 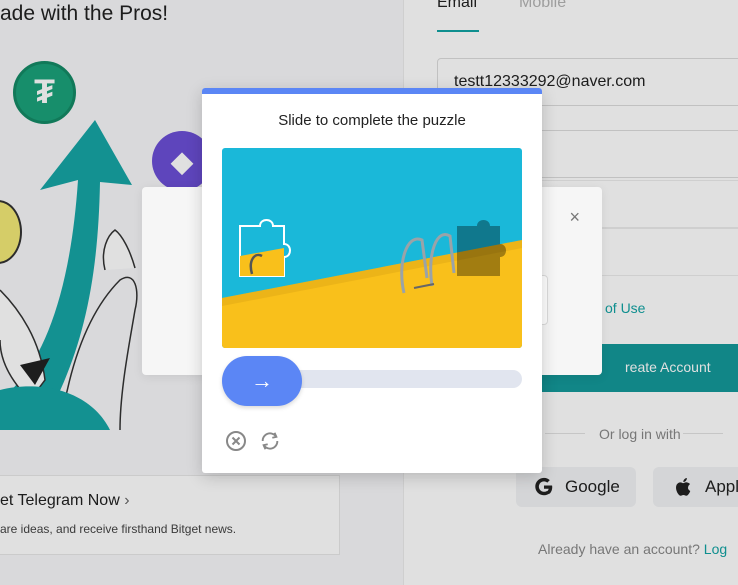 What do you see at coordinates (236, 441) in the screenshot?
I see `close-circle-icon` at bounding box center [236, 441].